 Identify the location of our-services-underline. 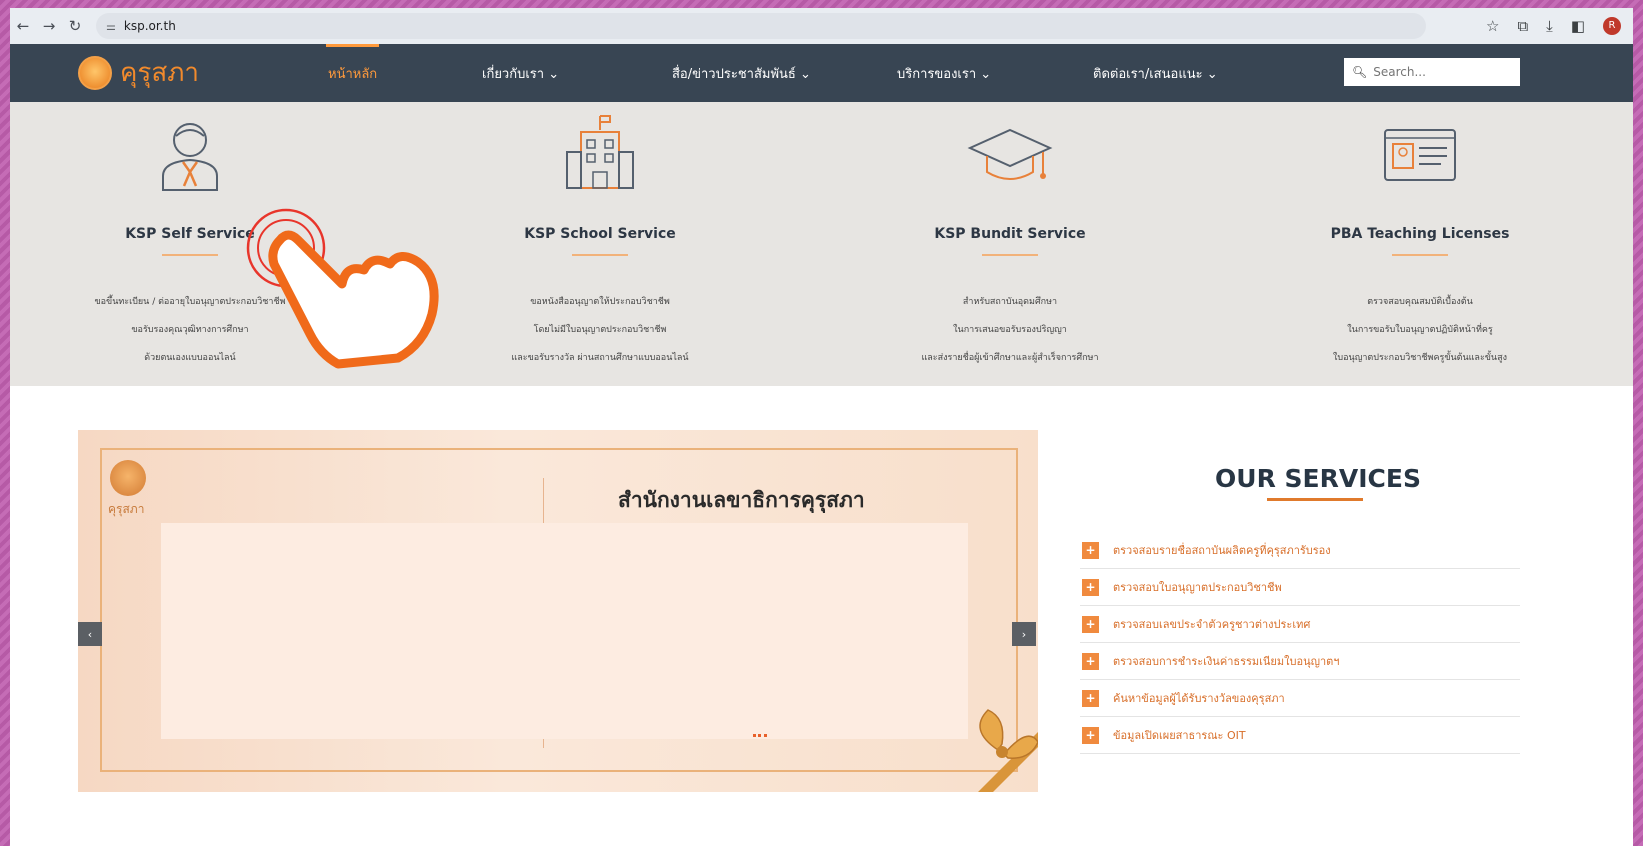
(1315, 499).